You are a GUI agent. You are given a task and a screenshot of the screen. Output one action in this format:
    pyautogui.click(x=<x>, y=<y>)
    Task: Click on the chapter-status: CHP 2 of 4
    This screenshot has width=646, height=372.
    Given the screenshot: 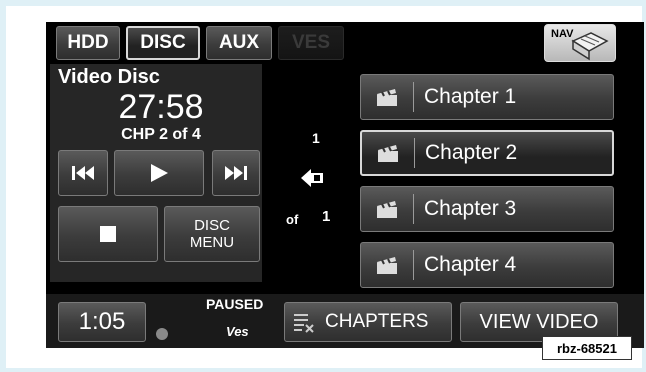 What is the action you would take?
    pyautogui.click(x=161, y=134)
    